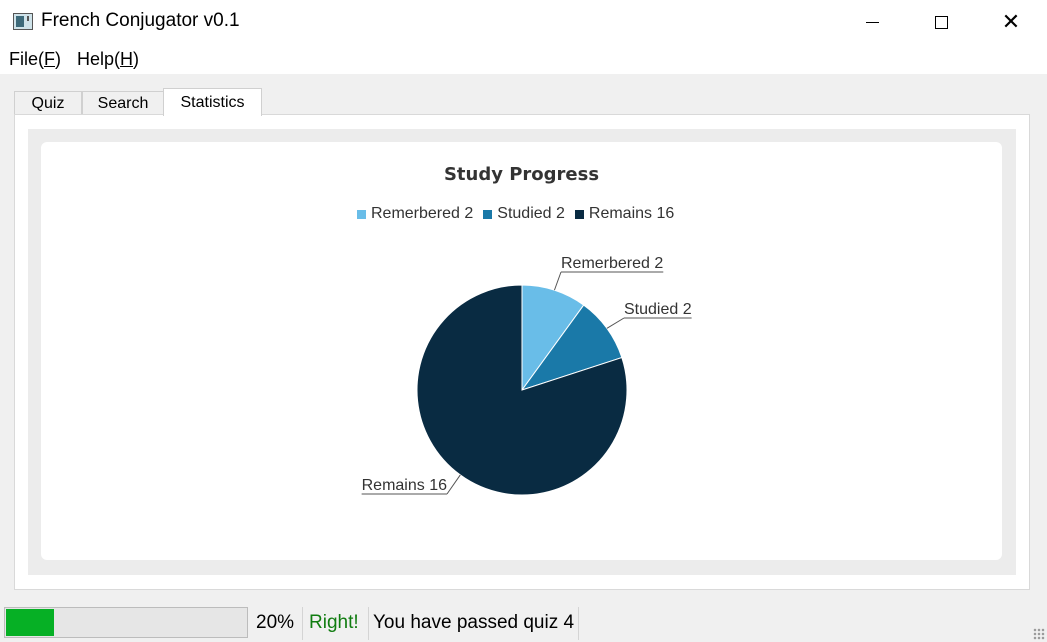 The image size is (1047, 642). Describe the element at coordinates (123, 103) in the screenshot. I see `tab-search: Search` at that location.